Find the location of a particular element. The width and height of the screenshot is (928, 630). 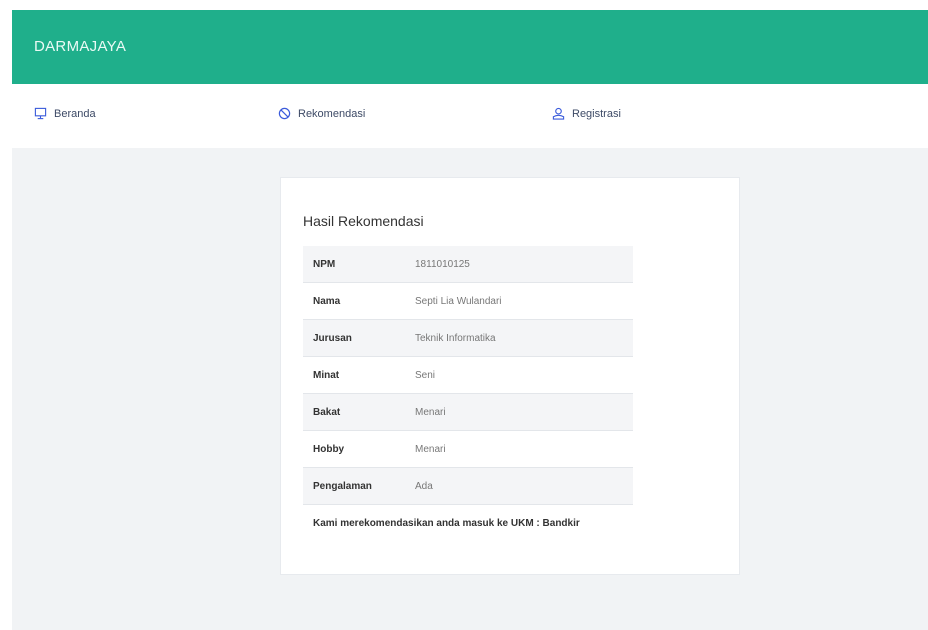

row-label: Minat is located at coordinates (354, 375).